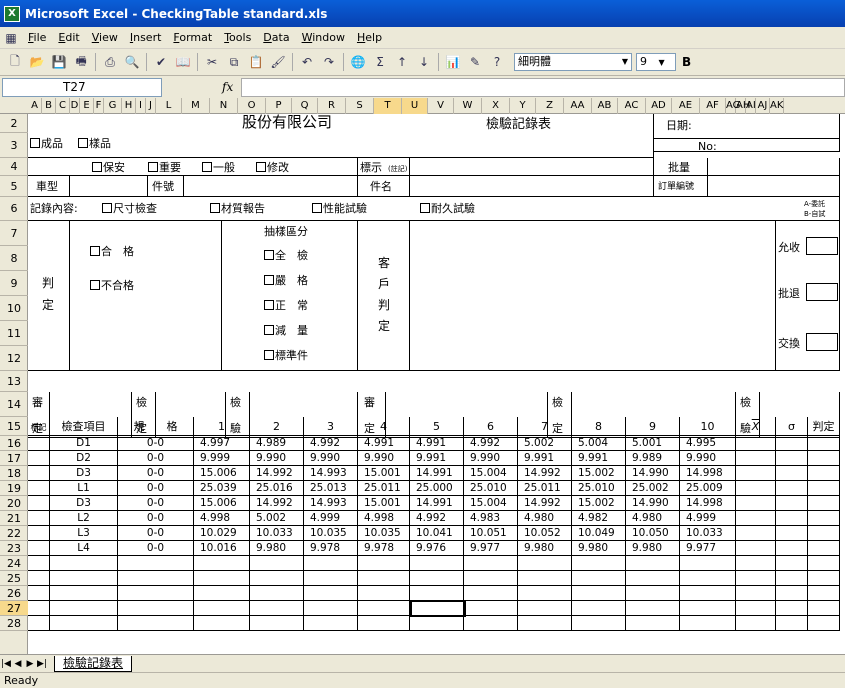 This screenshot has height=688, width=845. I want to click on row-header-6: 6, so click(14, 209).